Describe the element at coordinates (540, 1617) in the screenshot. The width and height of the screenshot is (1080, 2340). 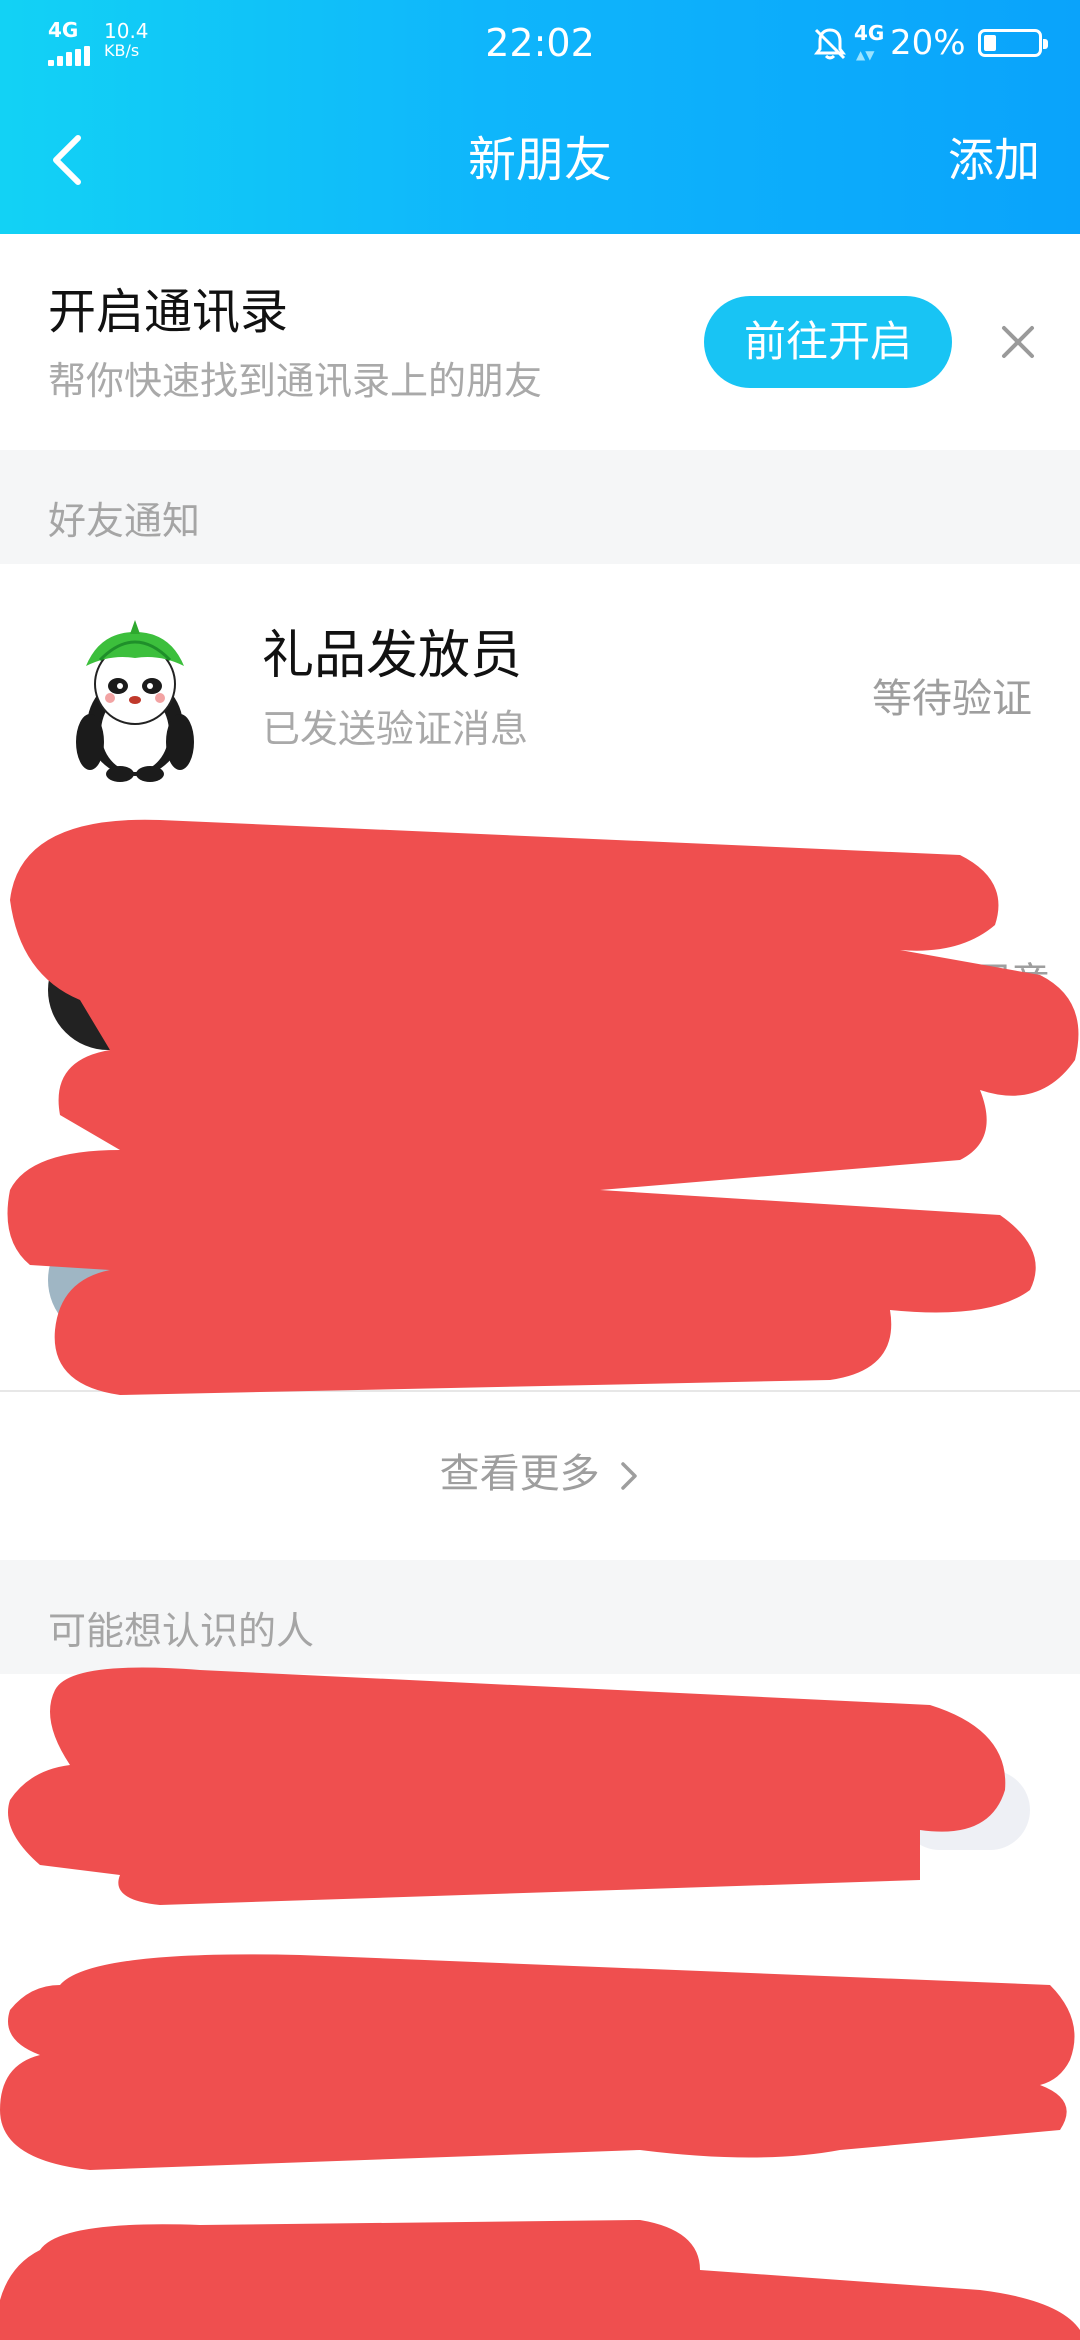
I see `people-you-may-know-header: 可能想认识的人` at that location.